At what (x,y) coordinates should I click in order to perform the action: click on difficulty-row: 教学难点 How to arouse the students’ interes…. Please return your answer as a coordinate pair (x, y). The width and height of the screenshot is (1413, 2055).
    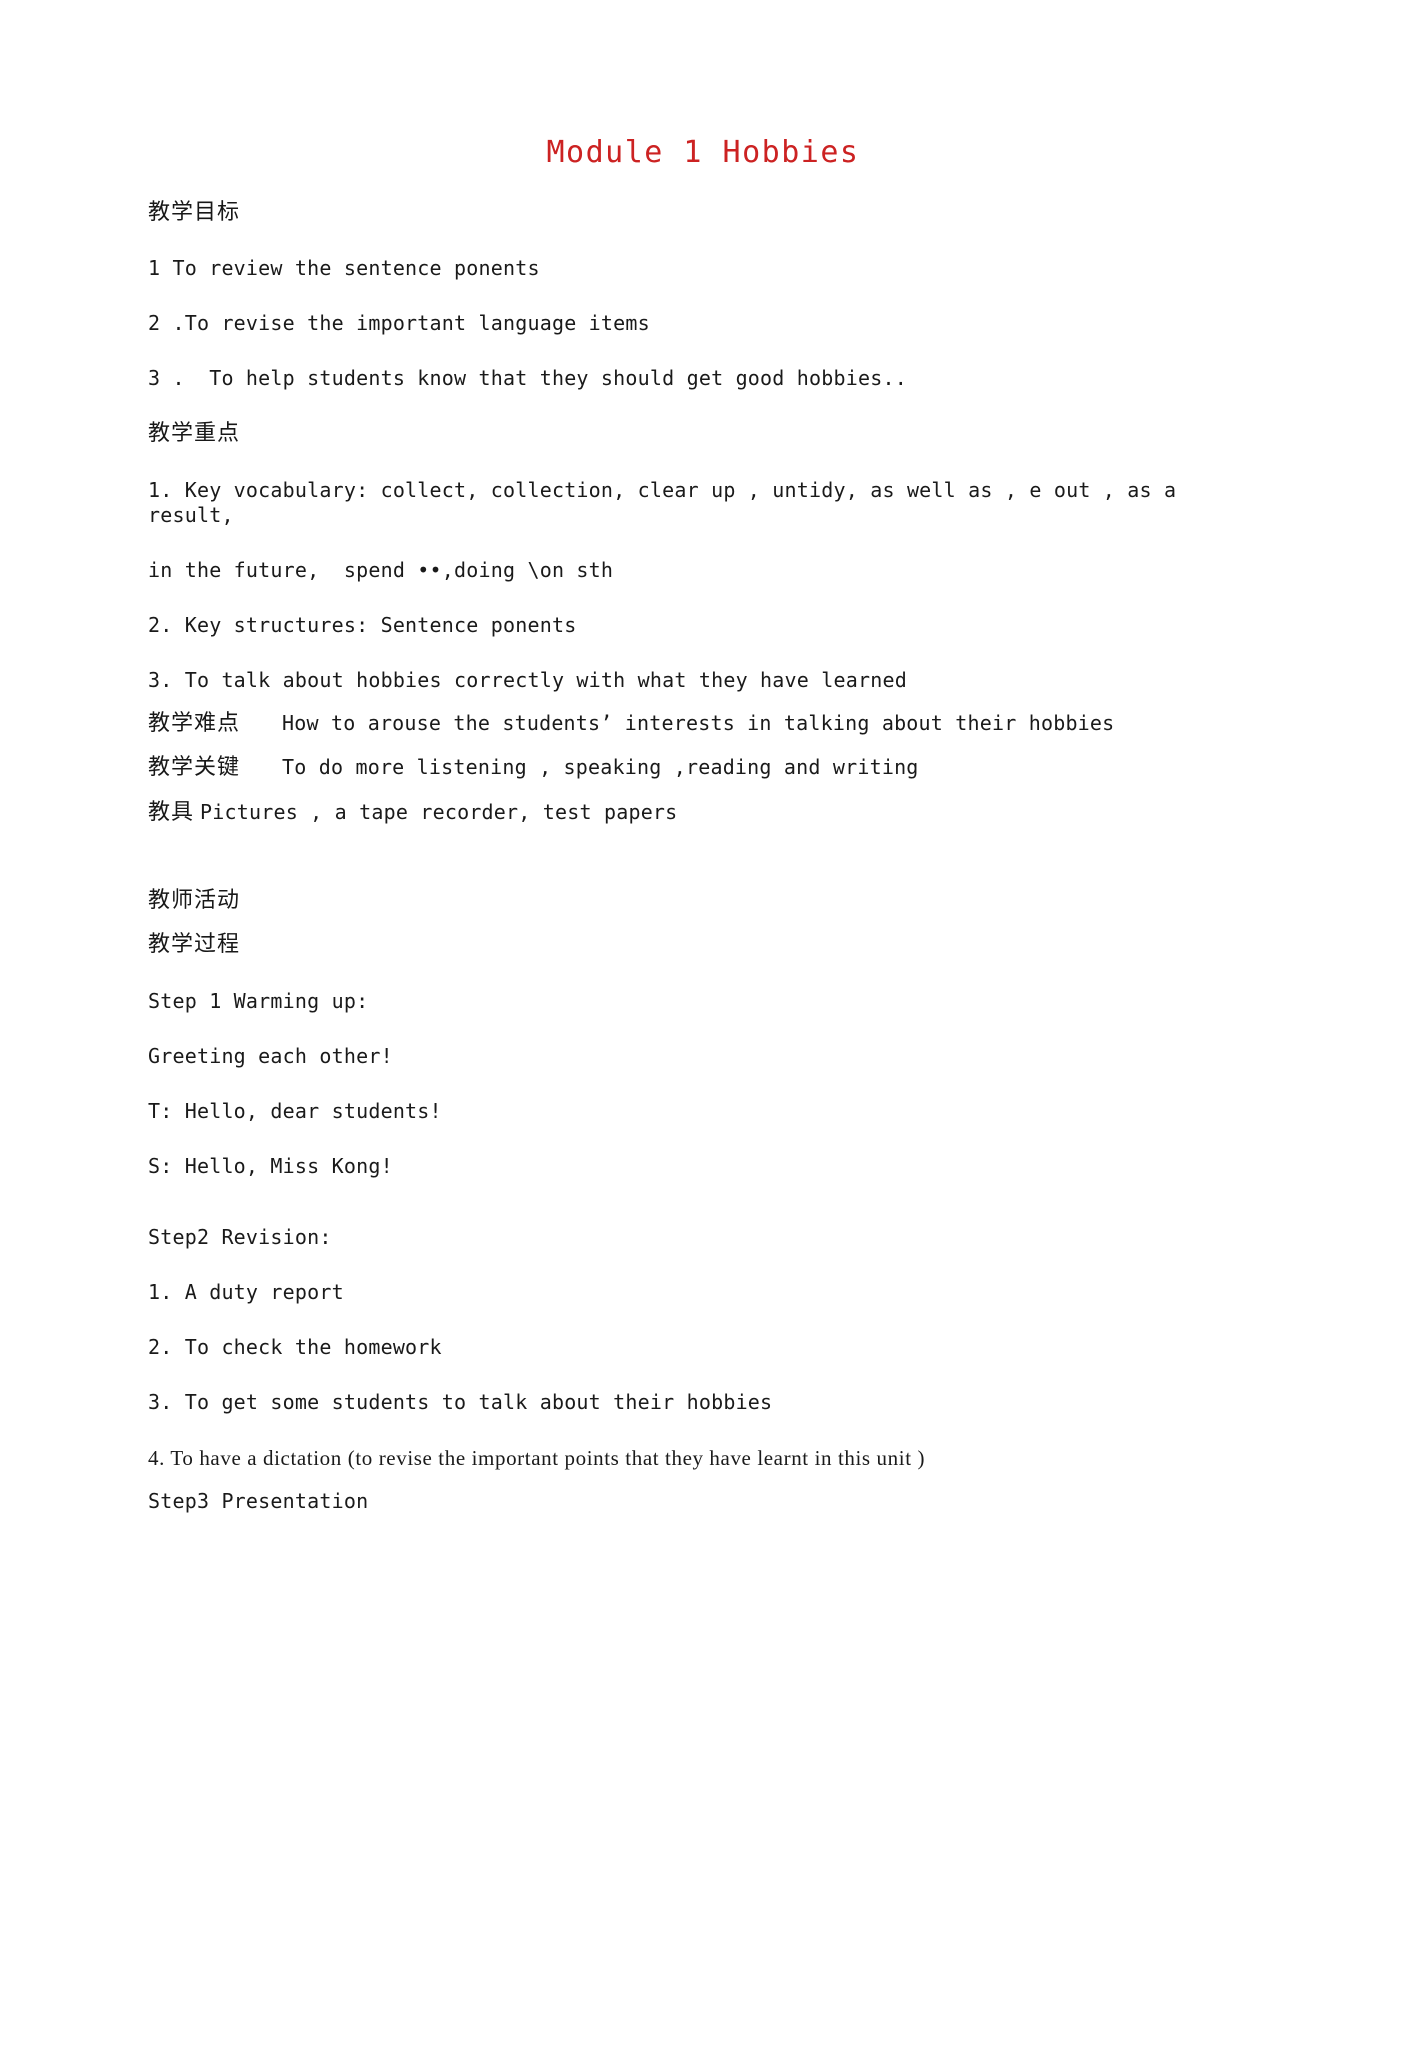
    Looking at the image, I should click on (703, 724).